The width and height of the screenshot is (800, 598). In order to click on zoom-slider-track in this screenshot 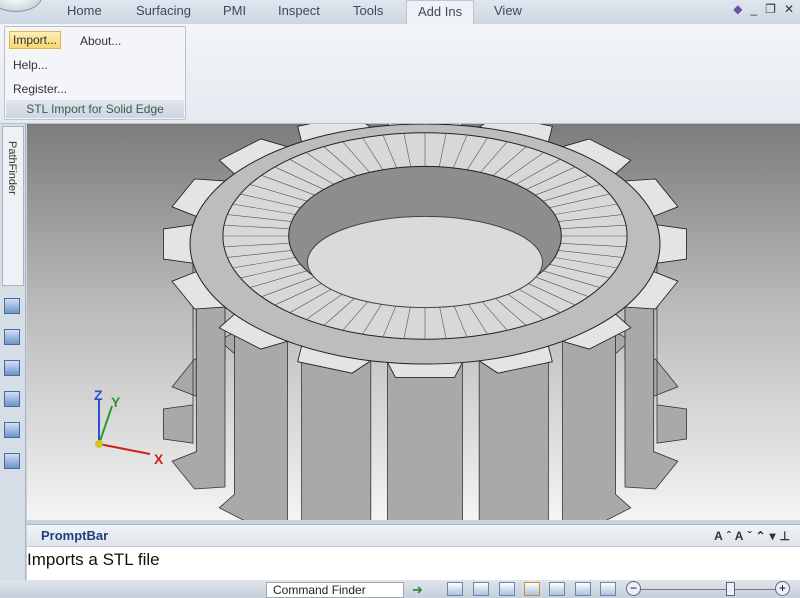, I will do `click(708, 589)`.